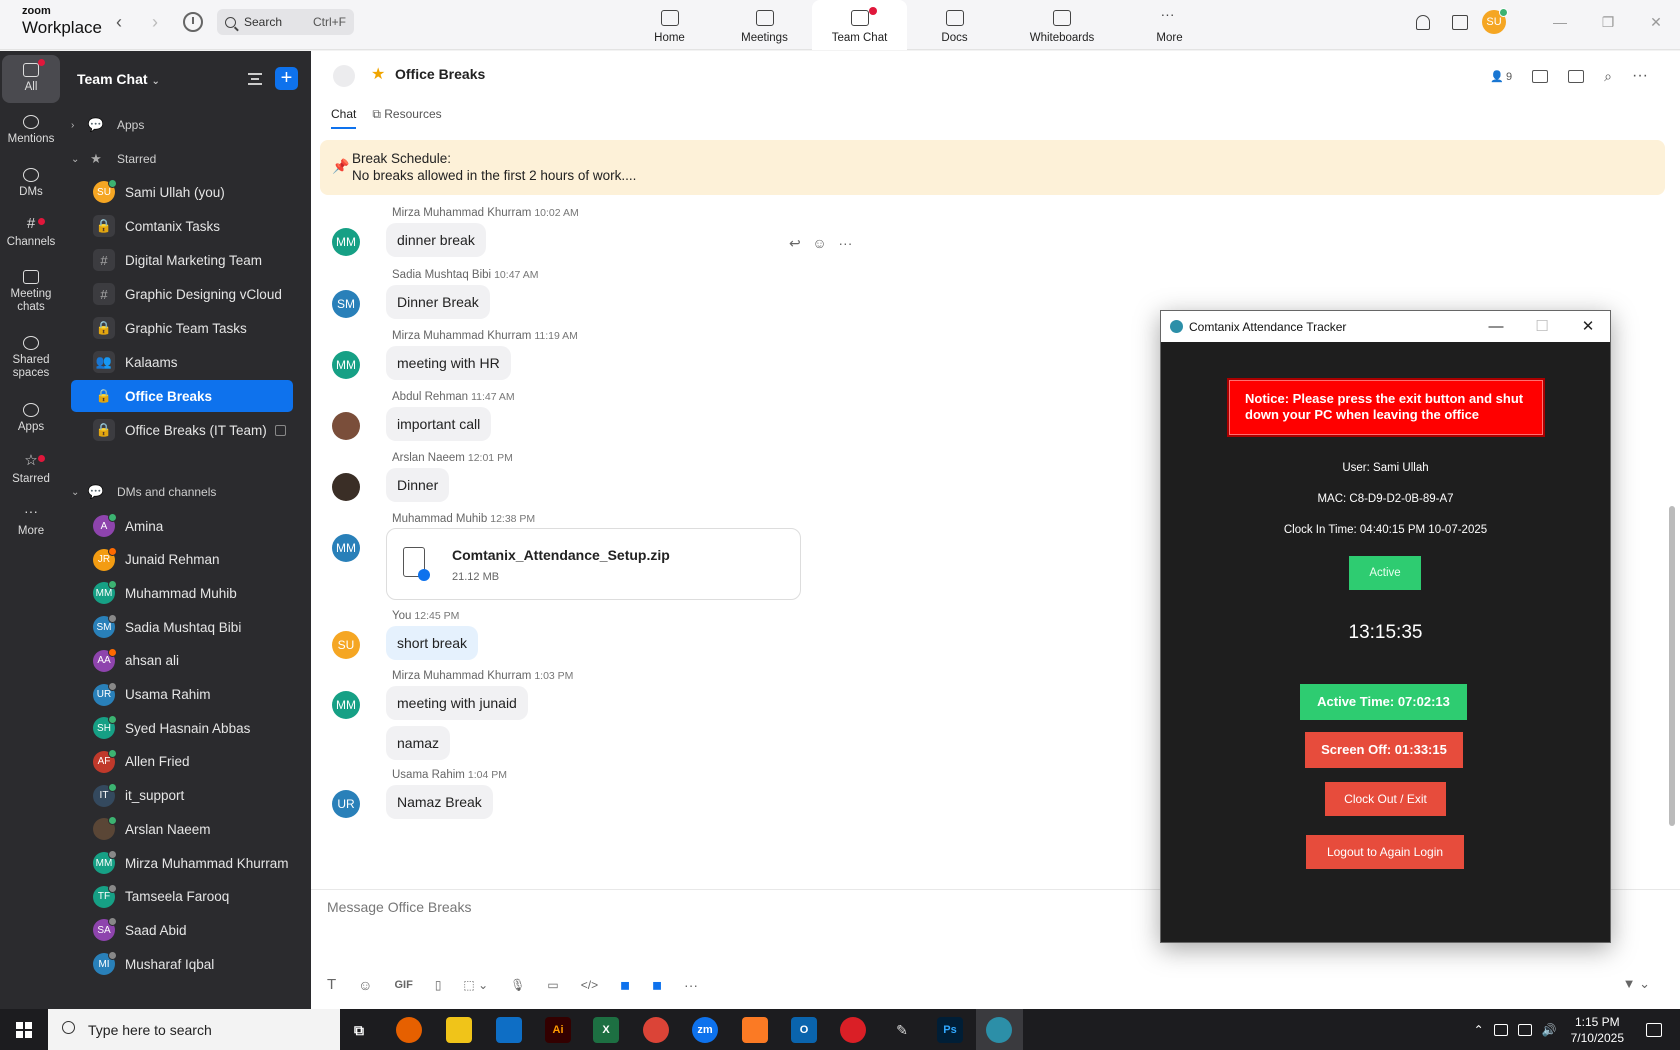  I want to click on rail-starred: ☆ Starred, so click(31, 469).